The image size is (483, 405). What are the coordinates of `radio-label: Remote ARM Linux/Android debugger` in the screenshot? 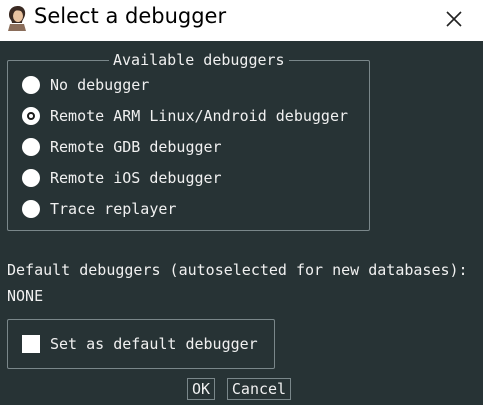 It's located at (199, 116).